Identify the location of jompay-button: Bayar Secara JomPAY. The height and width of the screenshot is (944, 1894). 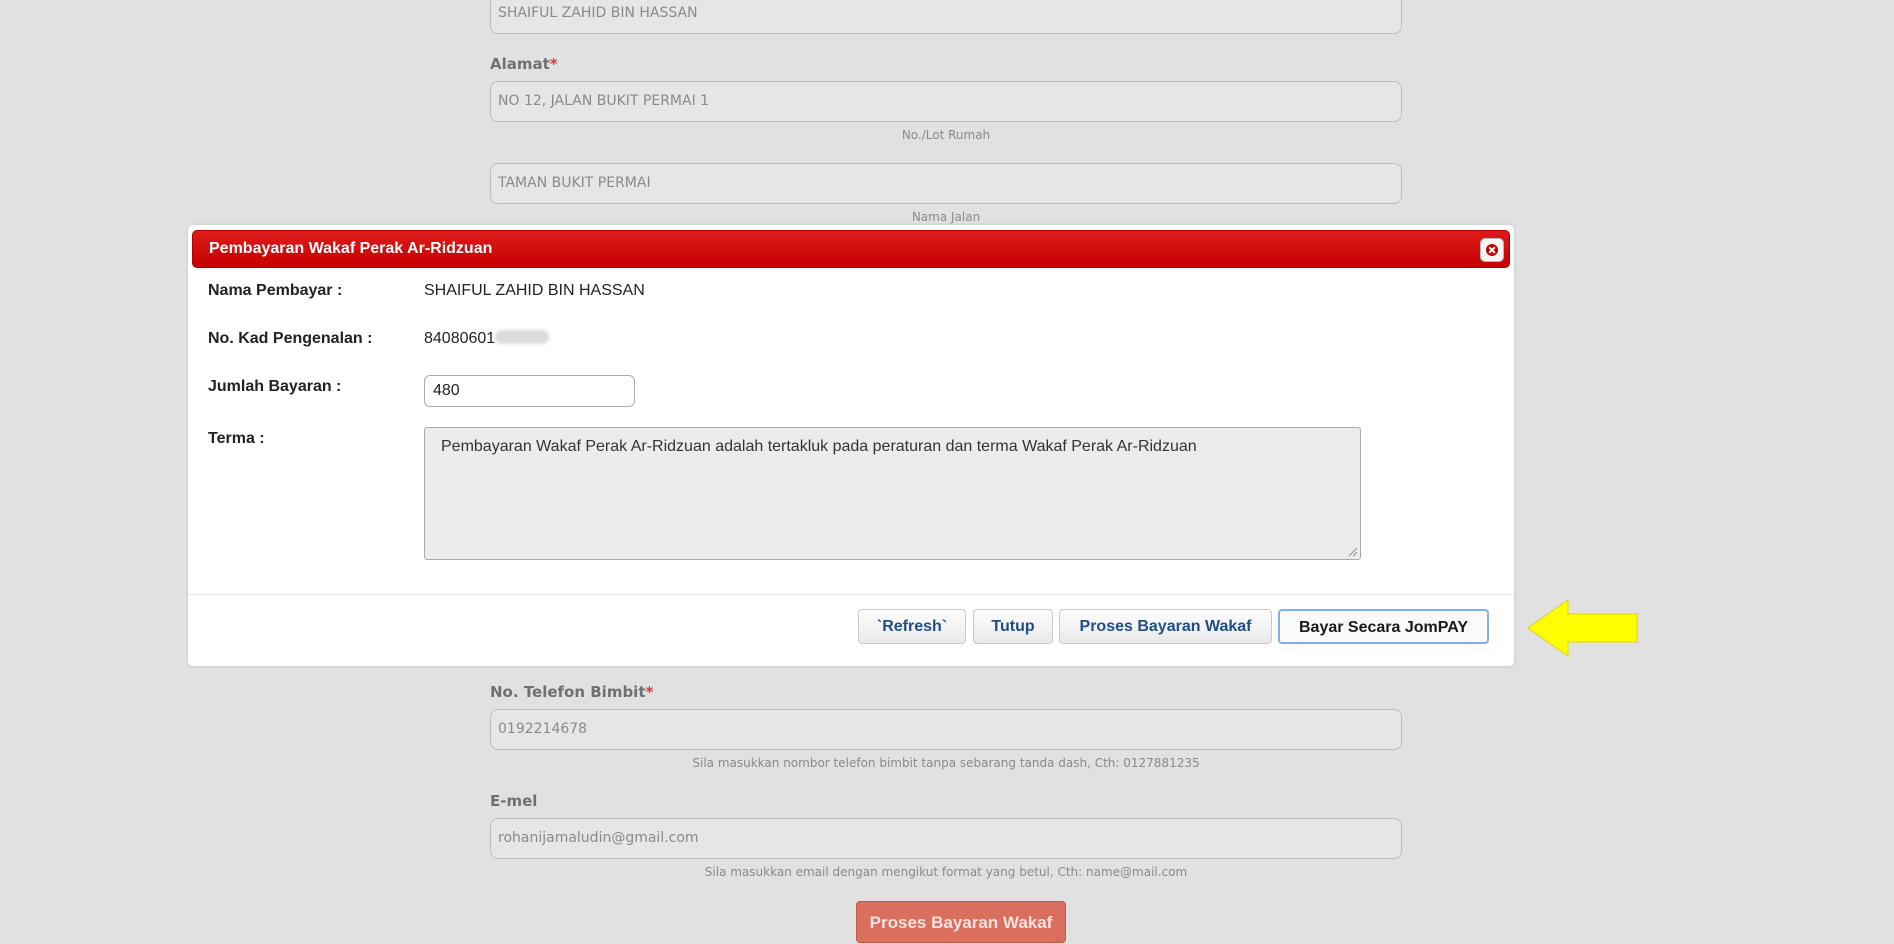
(1383, 626).